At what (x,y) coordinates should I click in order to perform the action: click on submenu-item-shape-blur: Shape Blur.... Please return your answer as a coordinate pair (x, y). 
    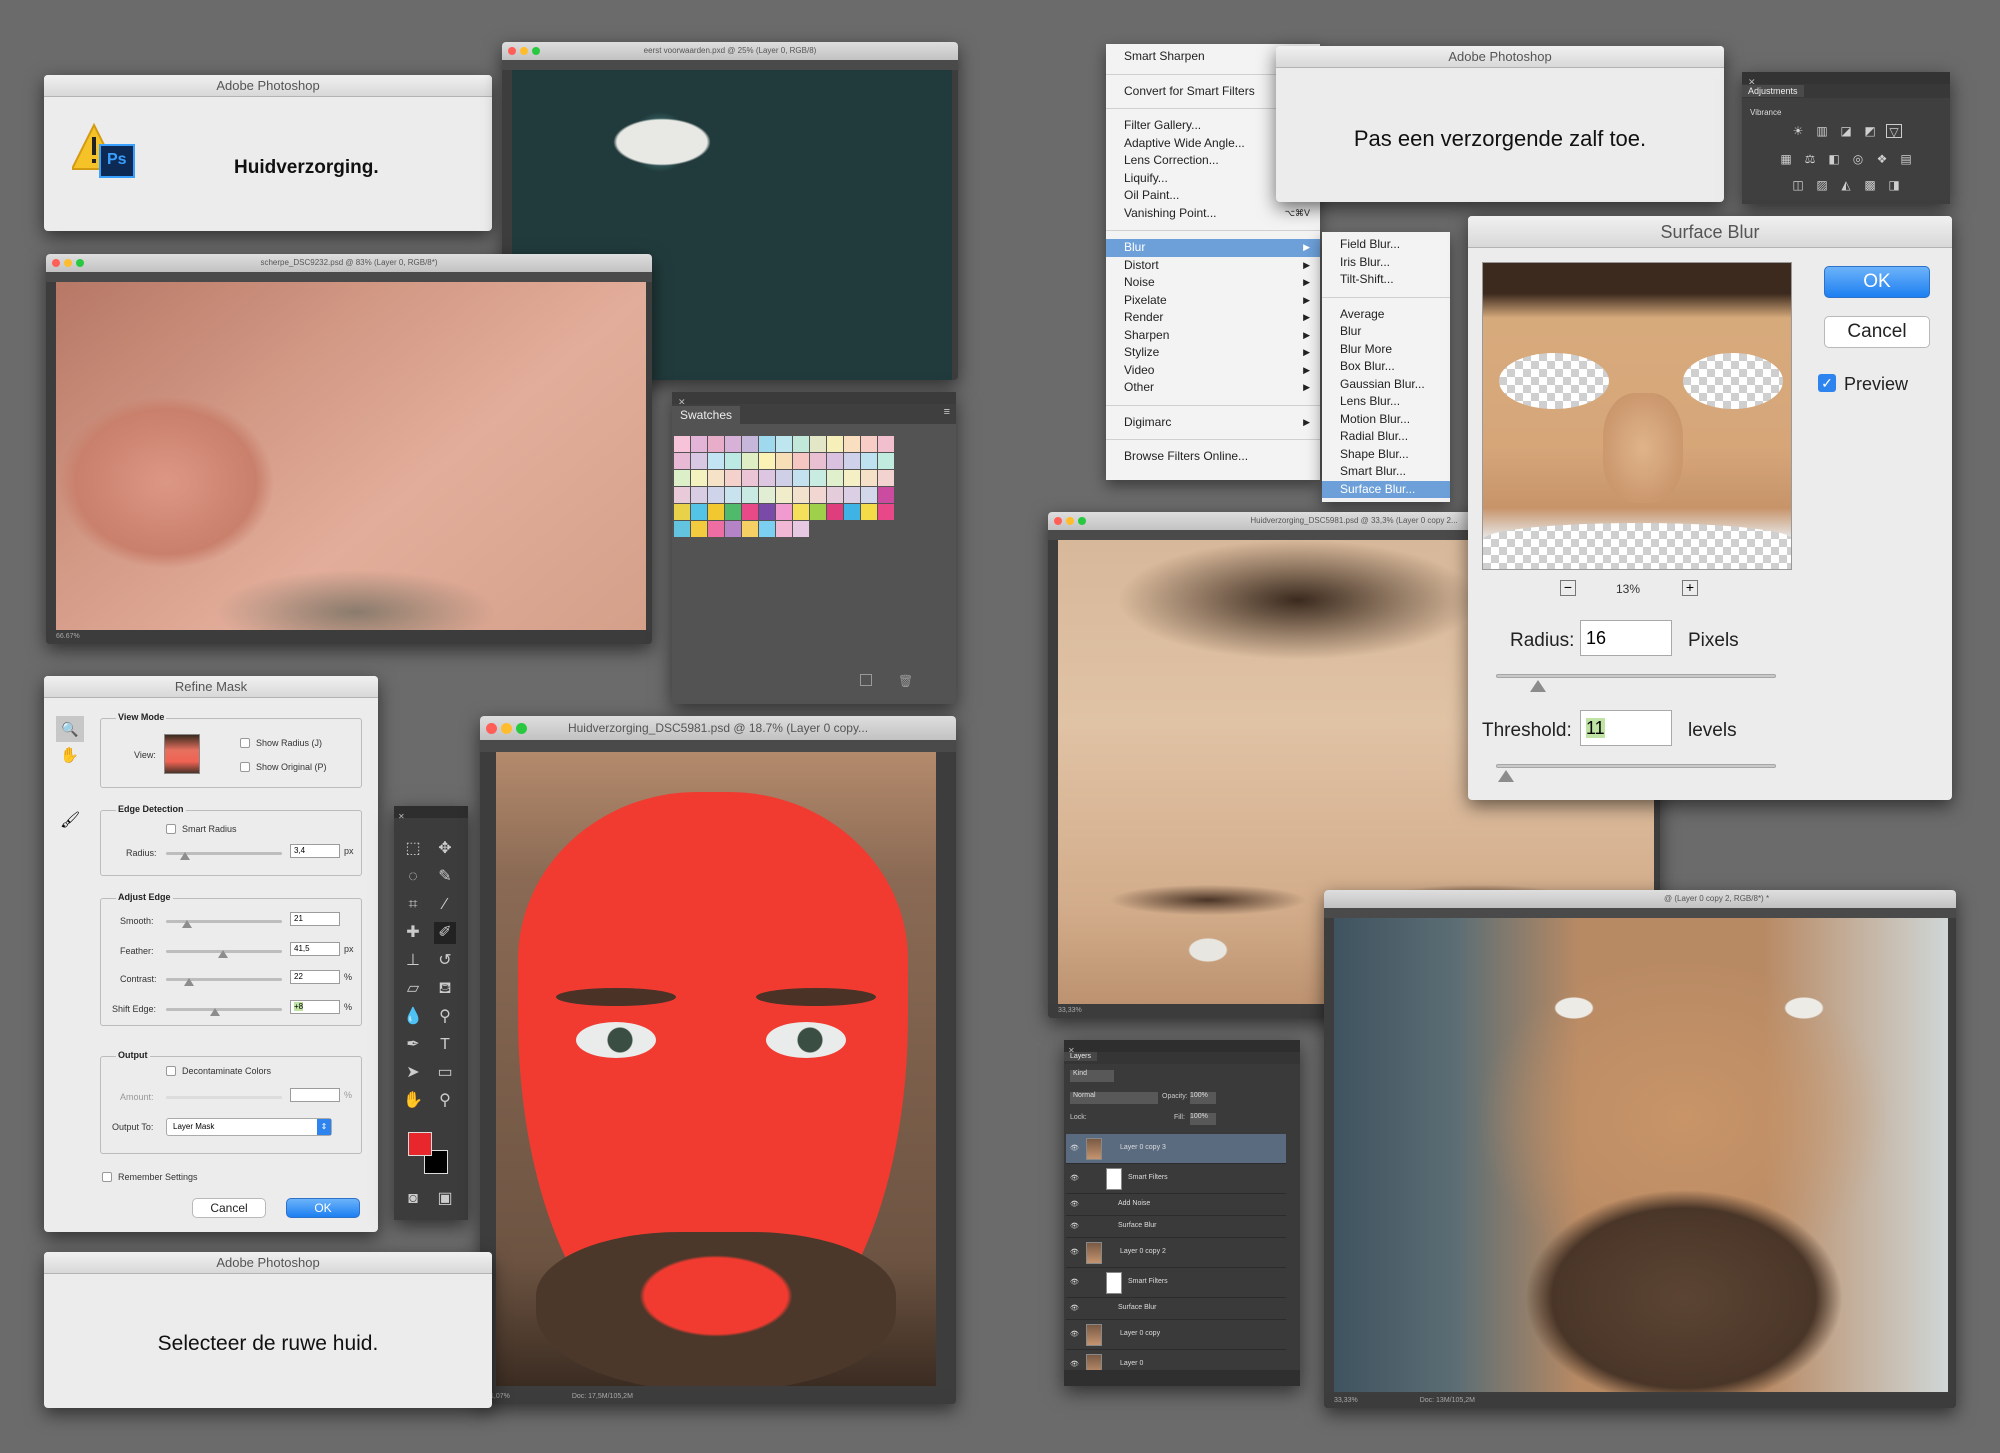
    Looking at the image, I should click on (1386, 455).